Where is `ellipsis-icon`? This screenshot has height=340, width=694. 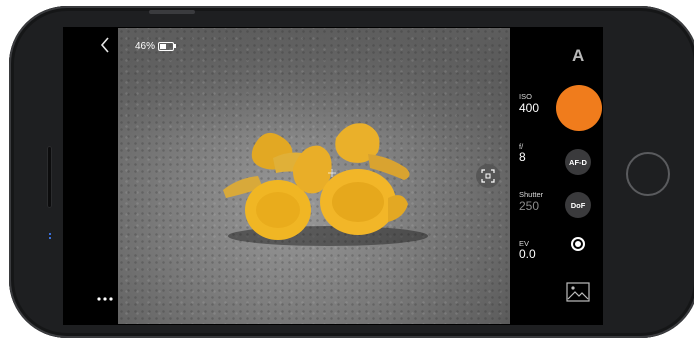 ellipsis-icon is located at coordinates (105, 299).